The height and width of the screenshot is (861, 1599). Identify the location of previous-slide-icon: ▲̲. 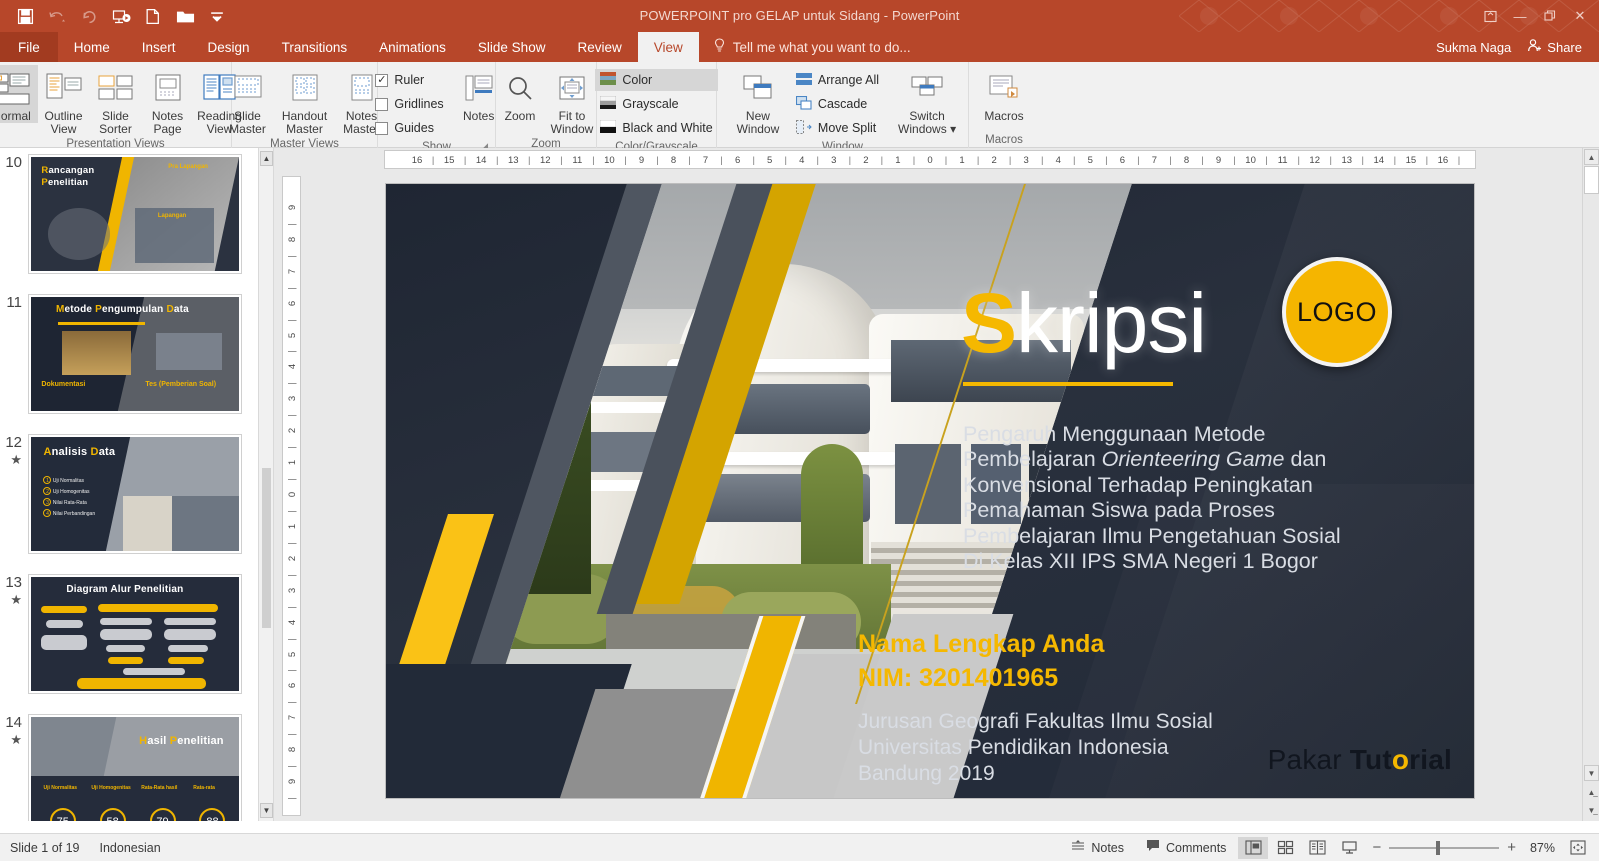
(1591, 792).